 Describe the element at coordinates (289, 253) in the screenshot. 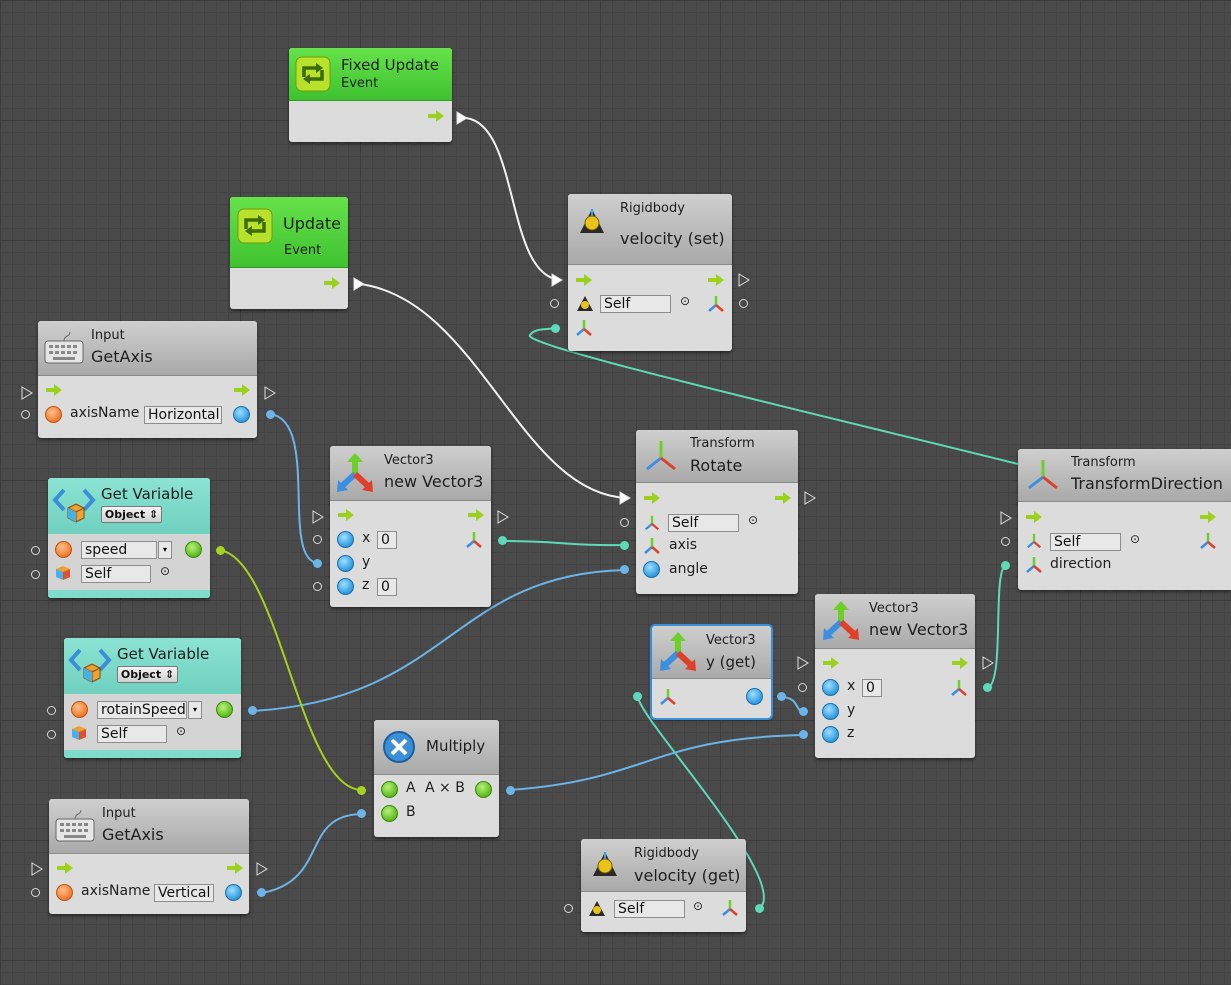

I see `update-node: Update Event` at that location.